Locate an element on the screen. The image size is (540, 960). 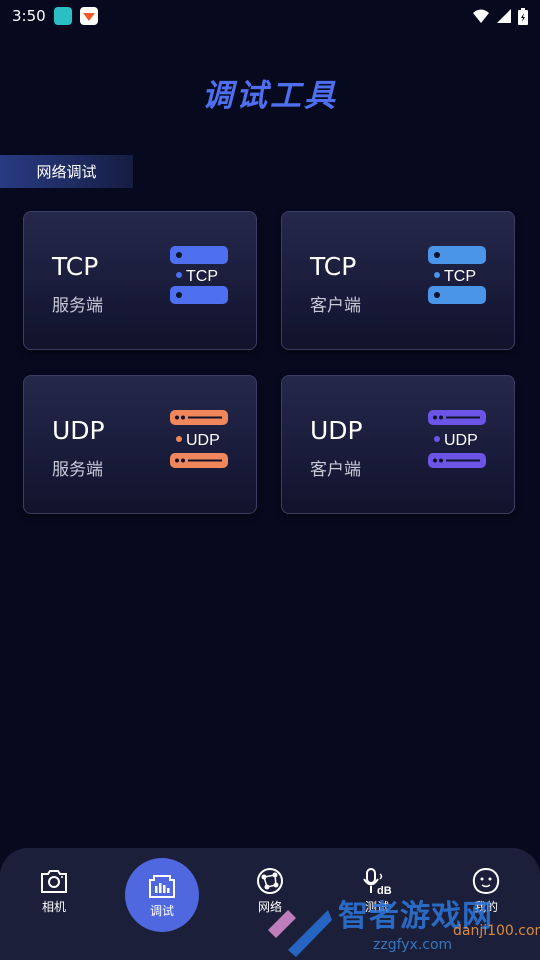
page-title: 调试工具 is located at coordinates (270, 96).